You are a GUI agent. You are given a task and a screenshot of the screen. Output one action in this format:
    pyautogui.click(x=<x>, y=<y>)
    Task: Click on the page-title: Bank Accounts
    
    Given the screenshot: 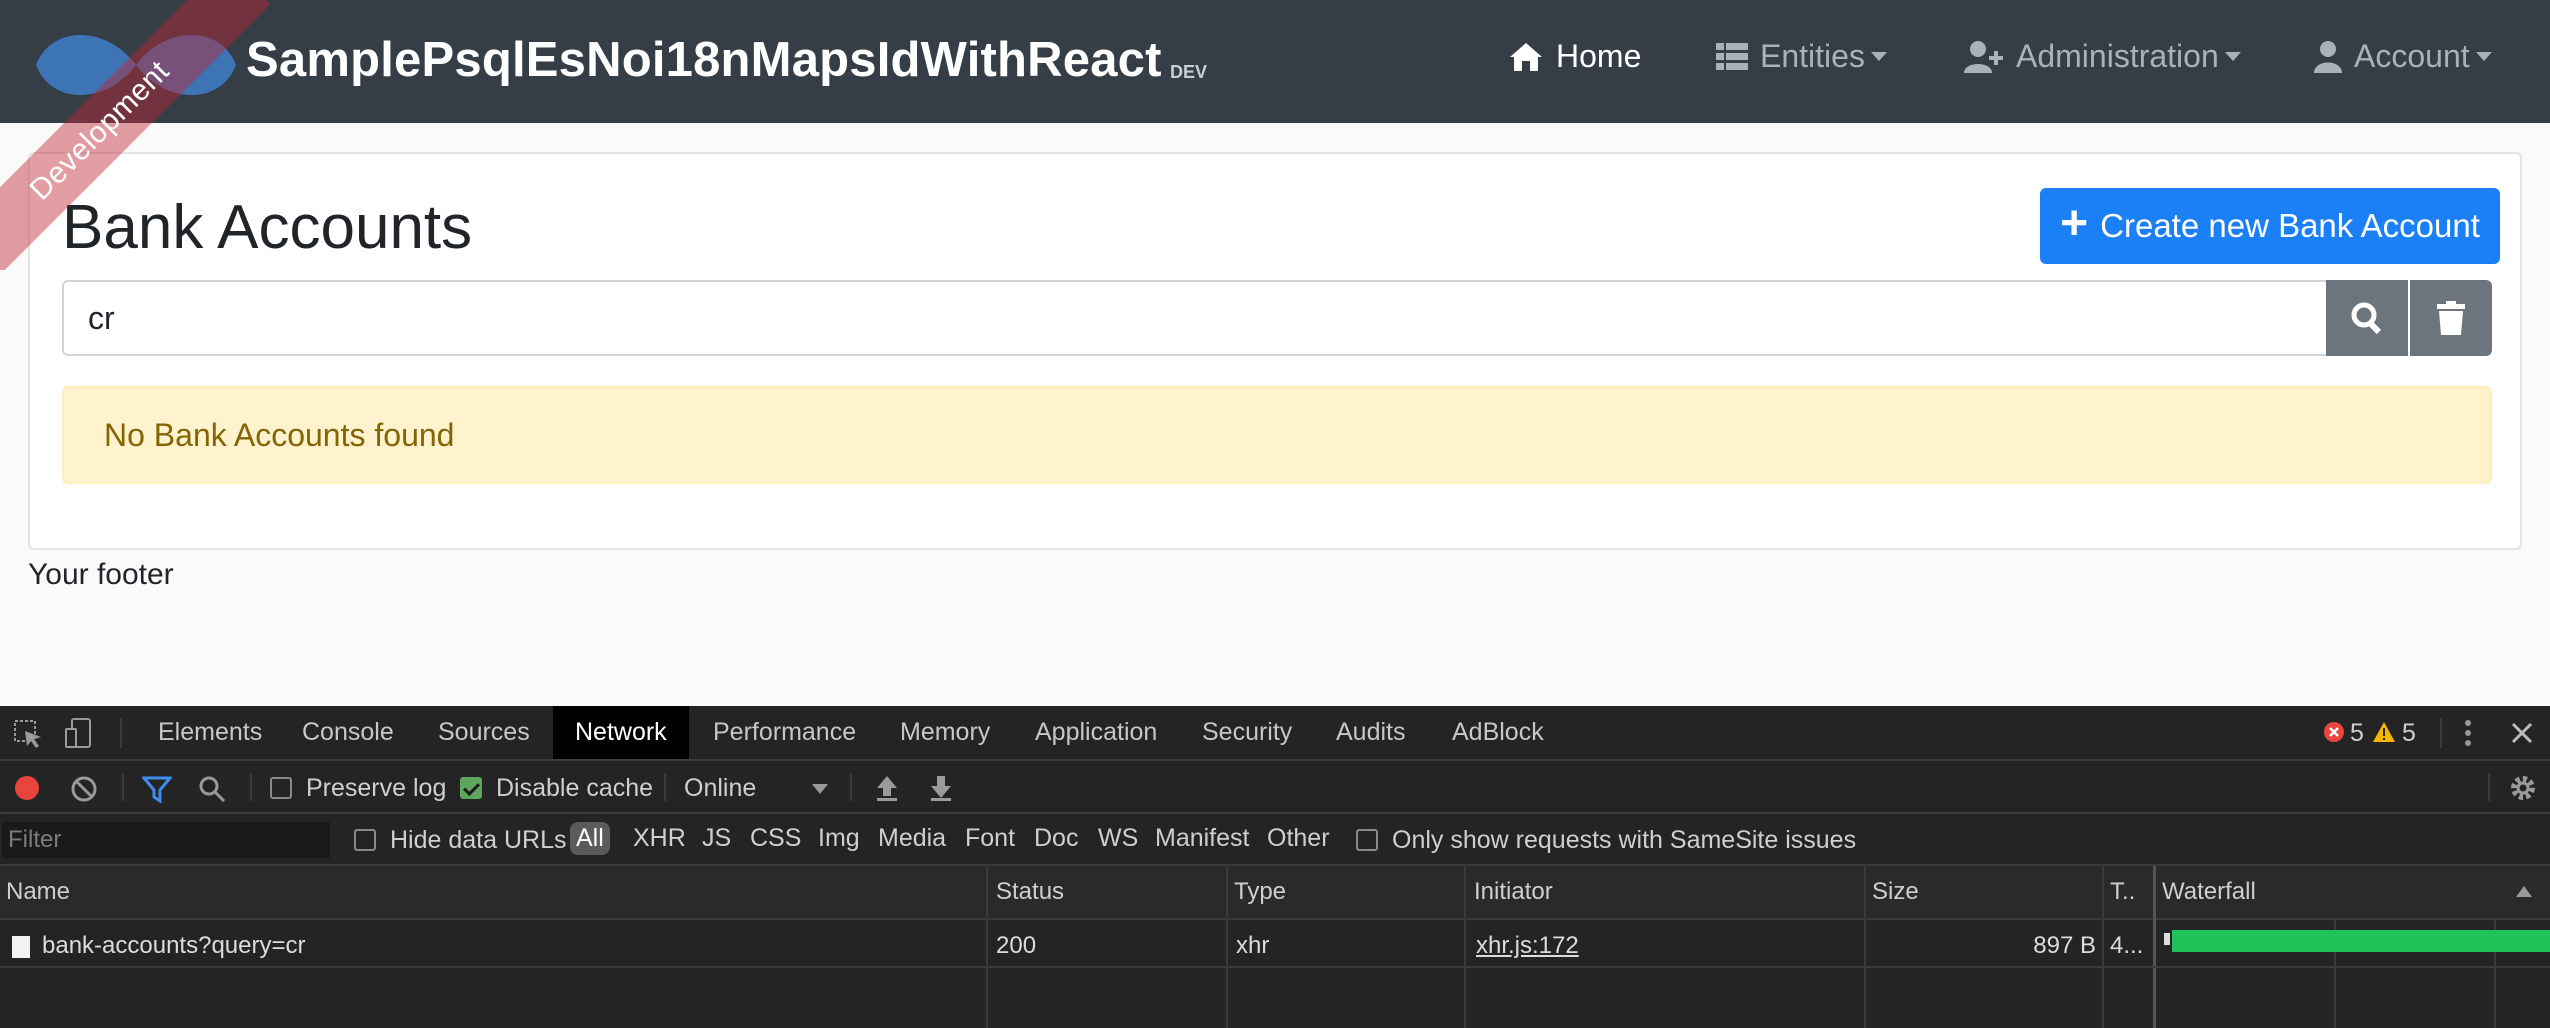 What is the action you would take?
    pyautogui.click(x=267, y=227)
    